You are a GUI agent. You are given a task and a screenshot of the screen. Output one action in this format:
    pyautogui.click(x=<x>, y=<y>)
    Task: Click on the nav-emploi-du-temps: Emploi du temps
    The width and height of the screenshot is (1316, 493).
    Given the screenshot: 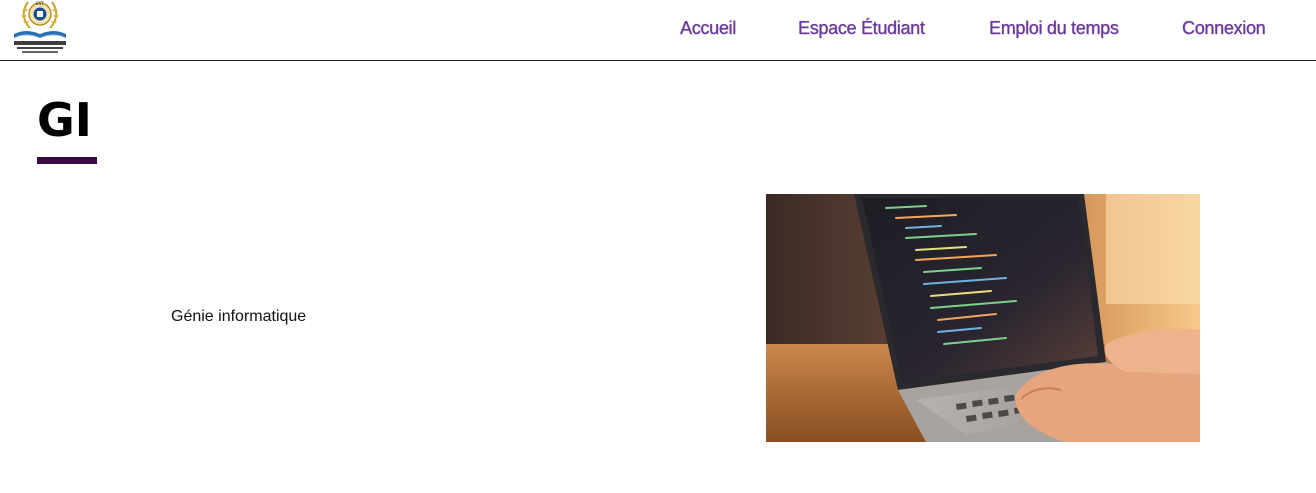 What is the action you would take?
    pyautogui.click(x=1054, y=28)
    